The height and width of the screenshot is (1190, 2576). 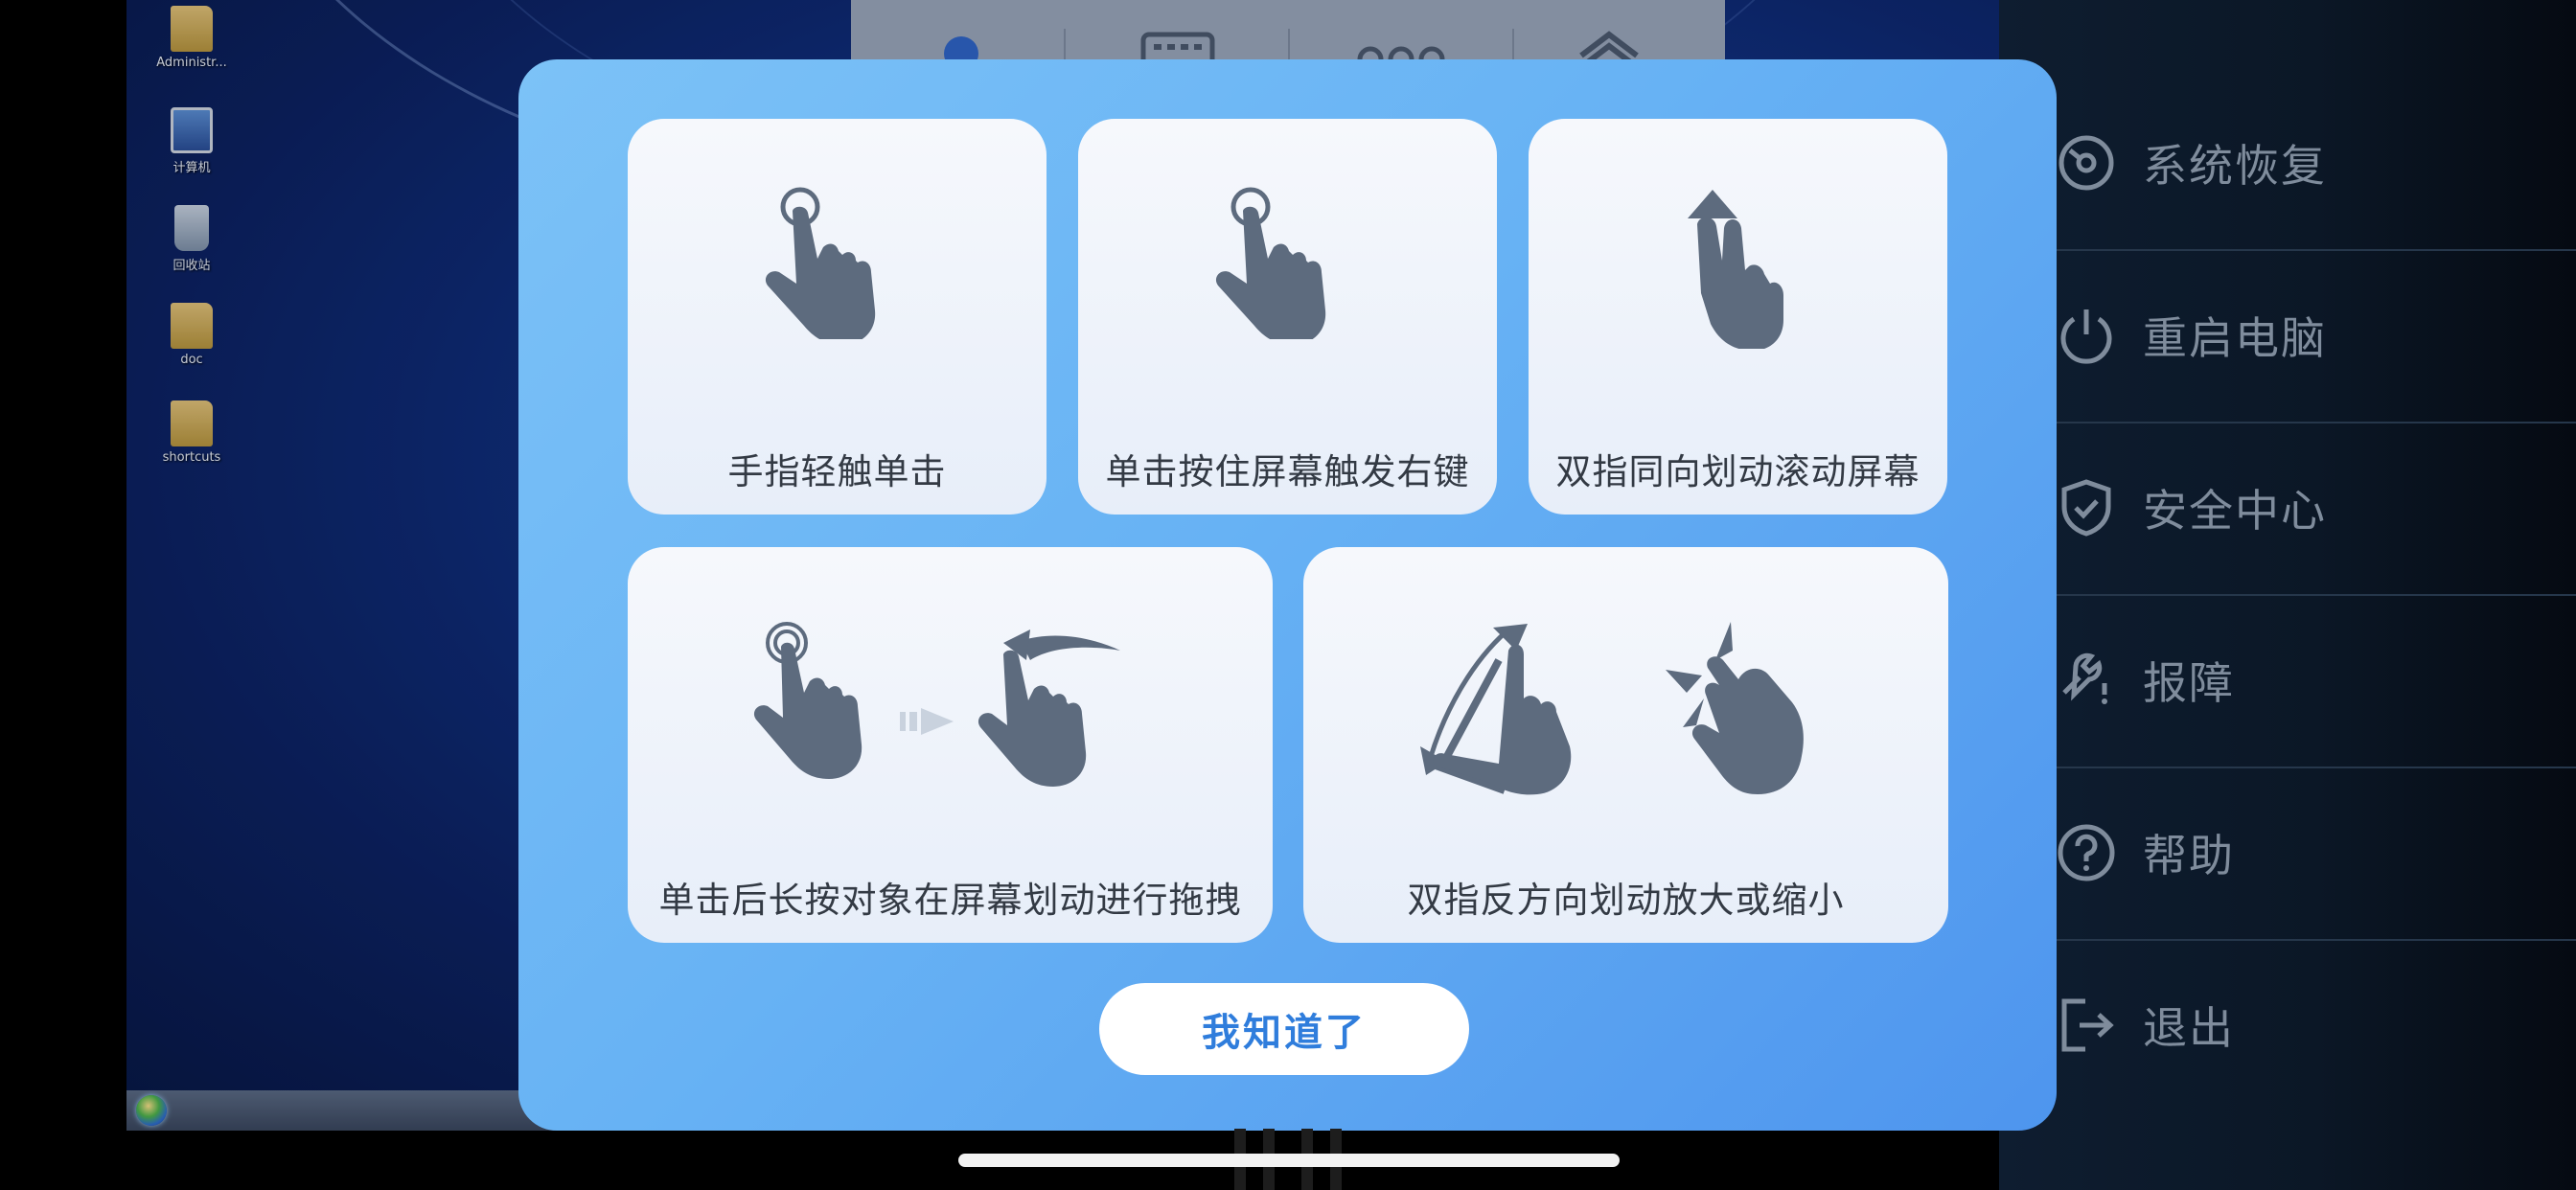 I want to click on menu-item-label: 重启电脑, so click(x=2235, y=338).